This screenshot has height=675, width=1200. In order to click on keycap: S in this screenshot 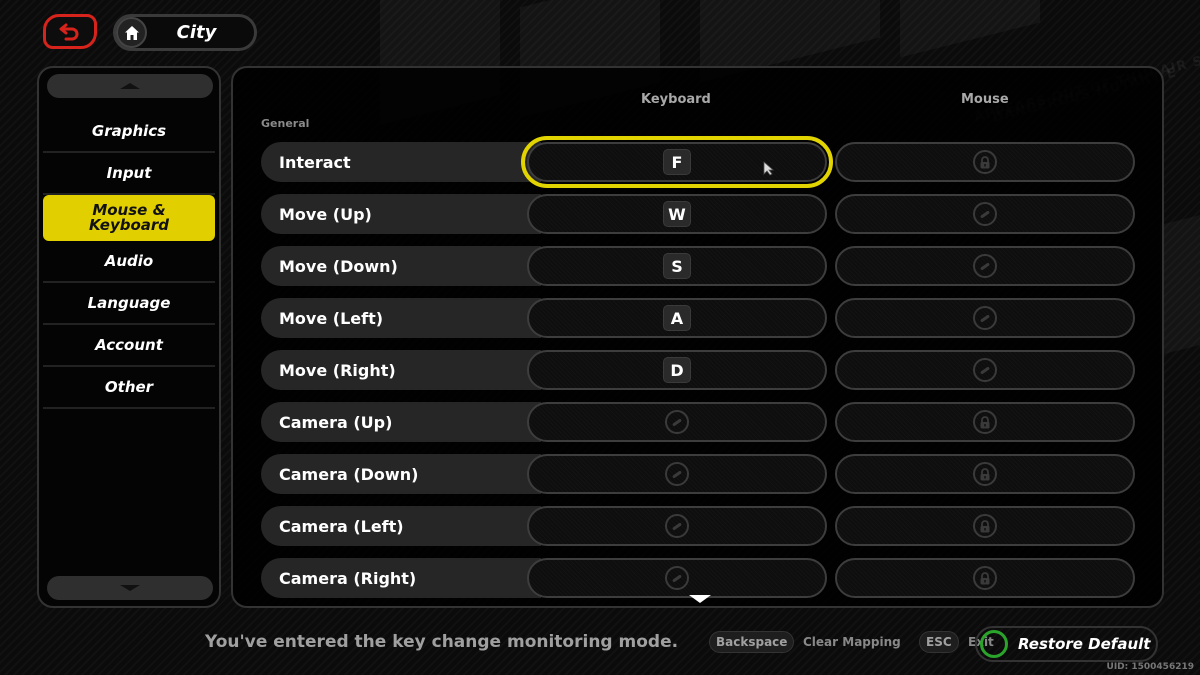, I will do `click(677, 266)`.